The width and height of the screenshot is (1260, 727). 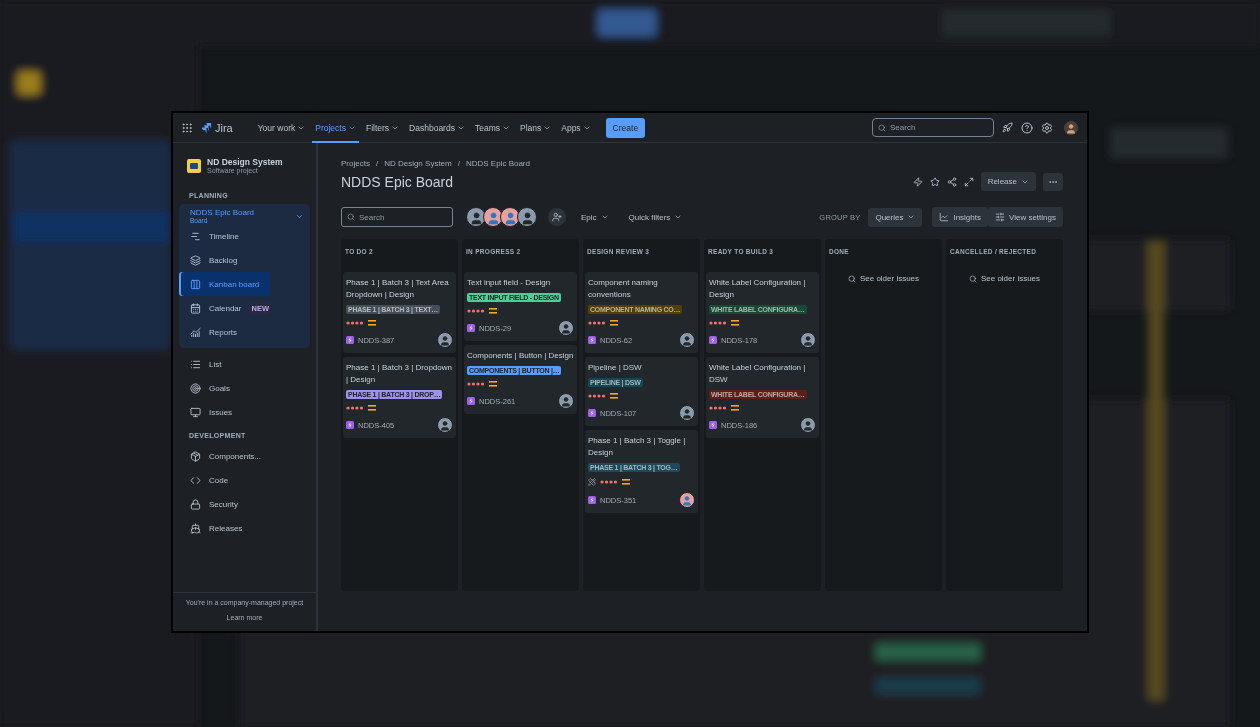 What do you see at coordinates (576, 127) in the screenshot?
I see `nav-tab: Apps` at bounding box center [576, 127].